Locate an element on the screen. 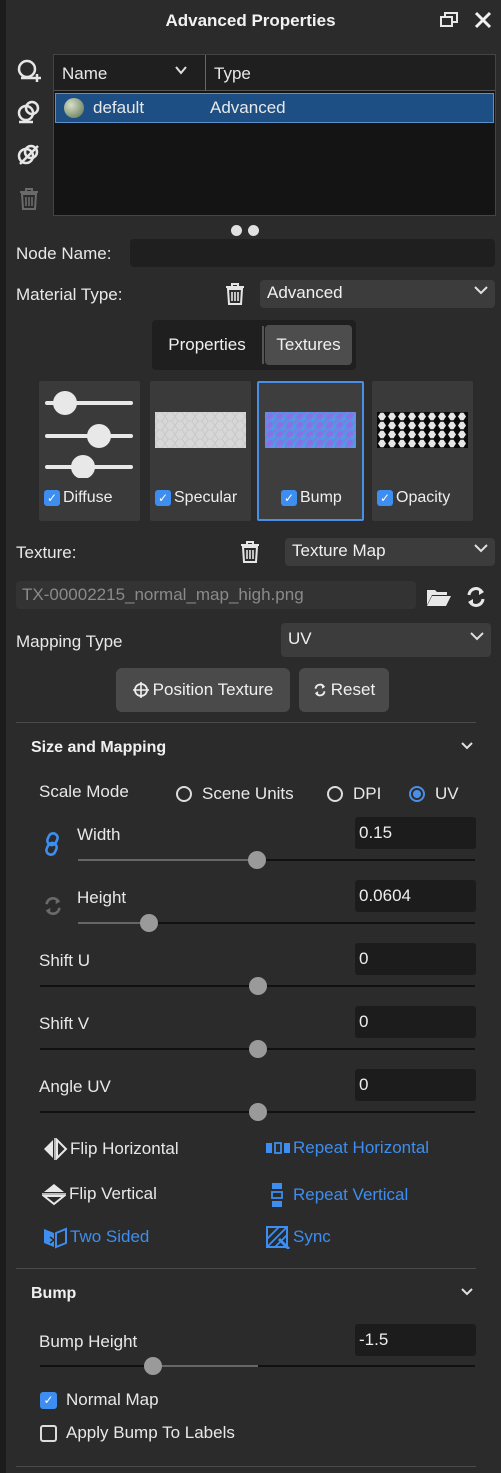 This screenshot has width=501, height=1473. scale-mode-dpi: DPI is located at coordinates (354, 794).